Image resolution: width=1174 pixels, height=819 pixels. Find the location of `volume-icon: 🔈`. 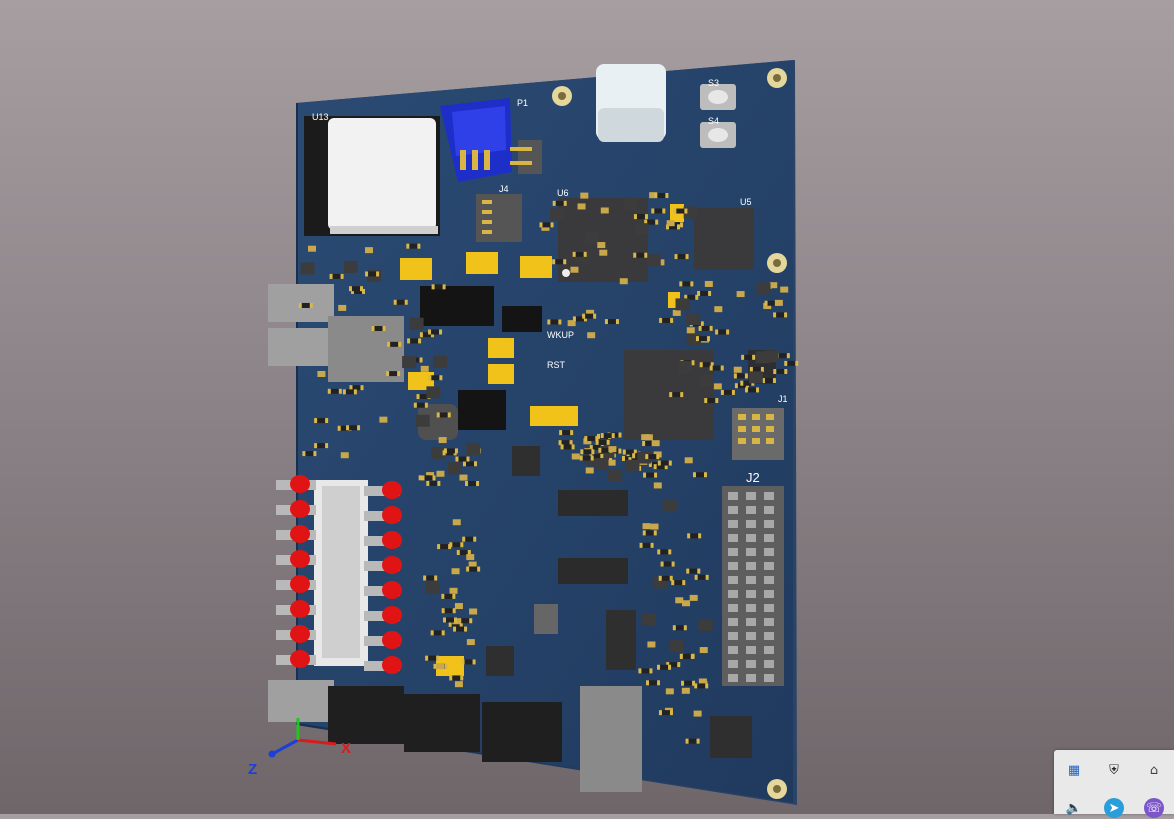

volume-icon: 🔈 is located at coordinates (1074, 808).